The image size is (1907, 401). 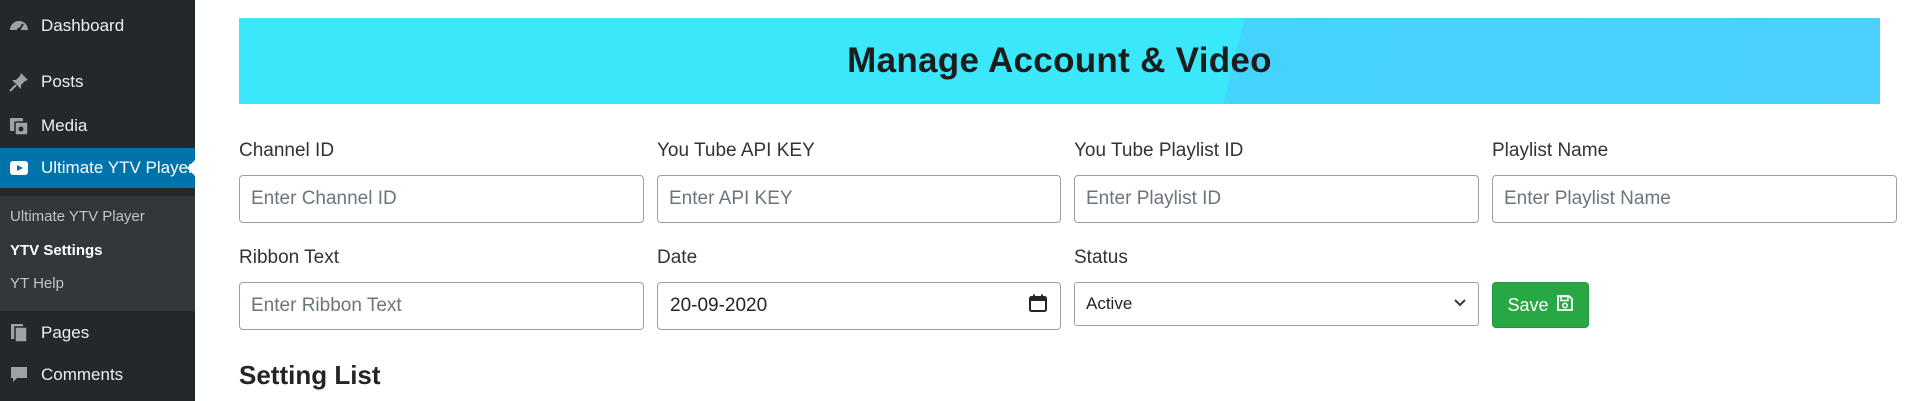 I want to click on playlist-id-label: You Tube Playlist ID, so click(x=1159, y=150).